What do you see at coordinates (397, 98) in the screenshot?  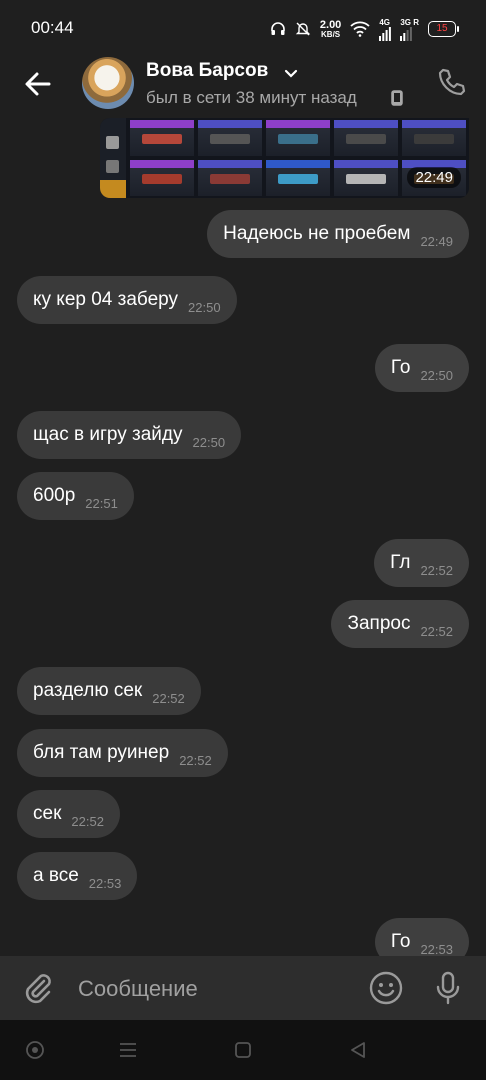 I see `phone-device-icon` at bounding box center [397, 98].